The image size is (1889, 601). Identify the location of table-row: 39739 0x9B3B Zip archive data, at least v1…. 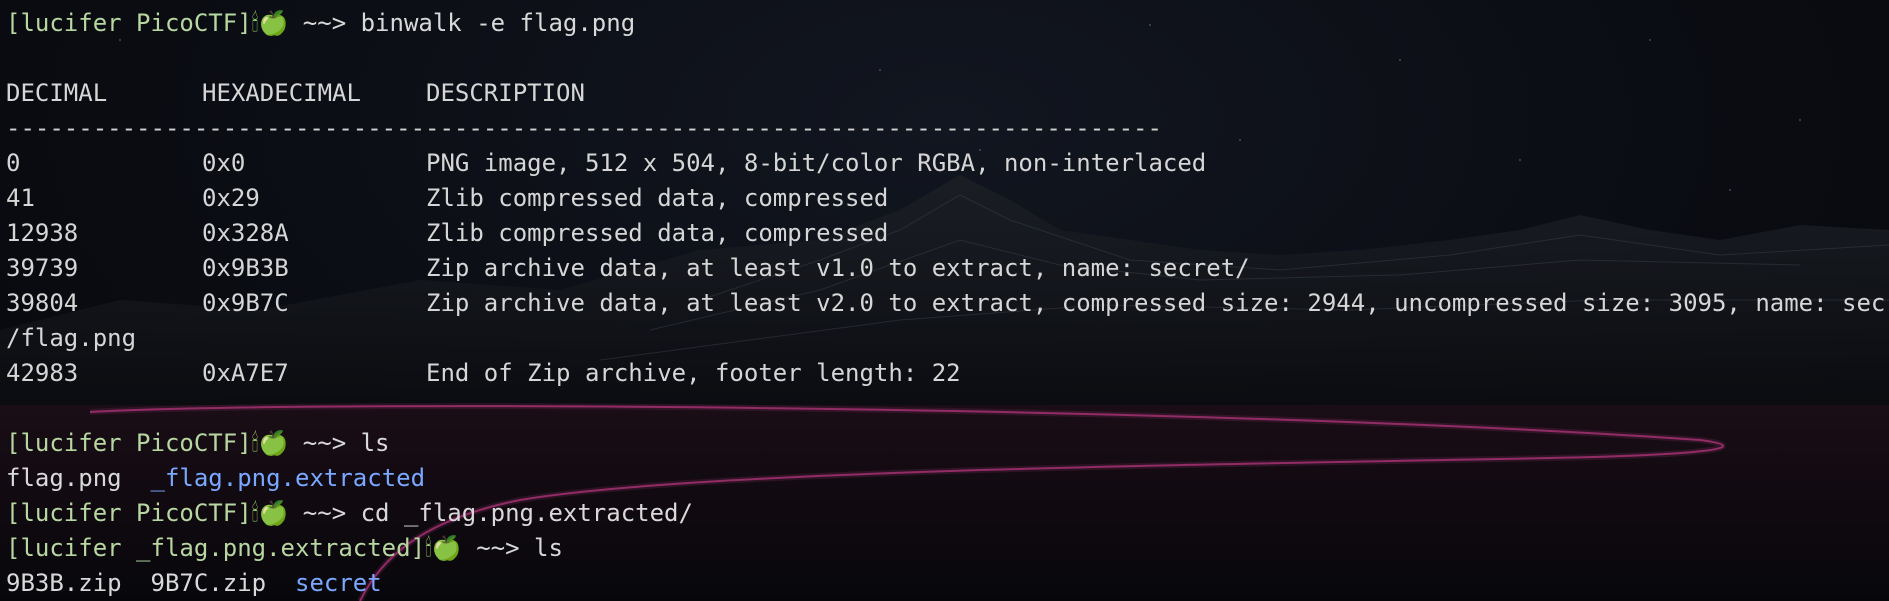
(947, 268).